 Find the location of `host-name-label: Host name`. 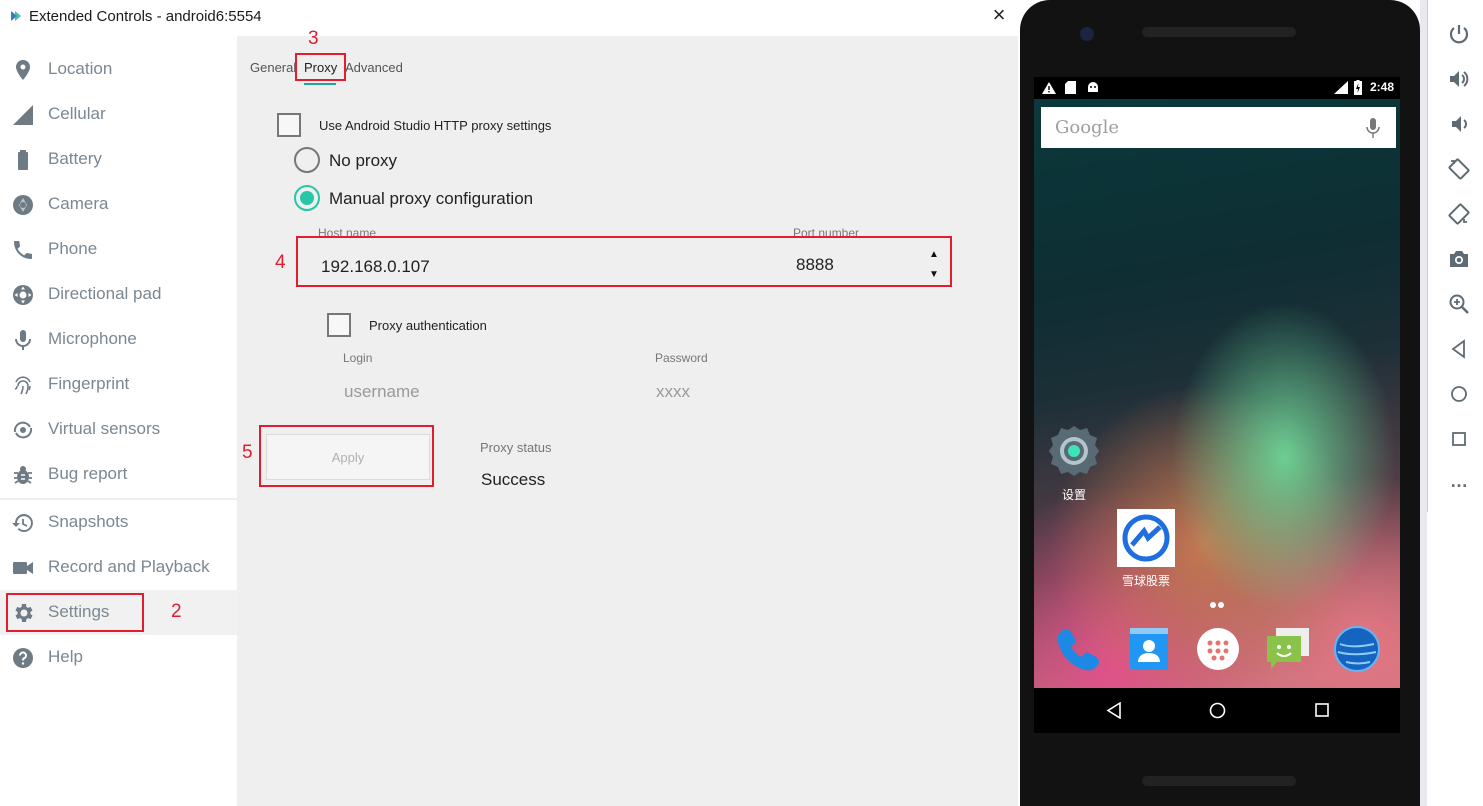

host-name-label: Host name is located at coordinates (347, 233).